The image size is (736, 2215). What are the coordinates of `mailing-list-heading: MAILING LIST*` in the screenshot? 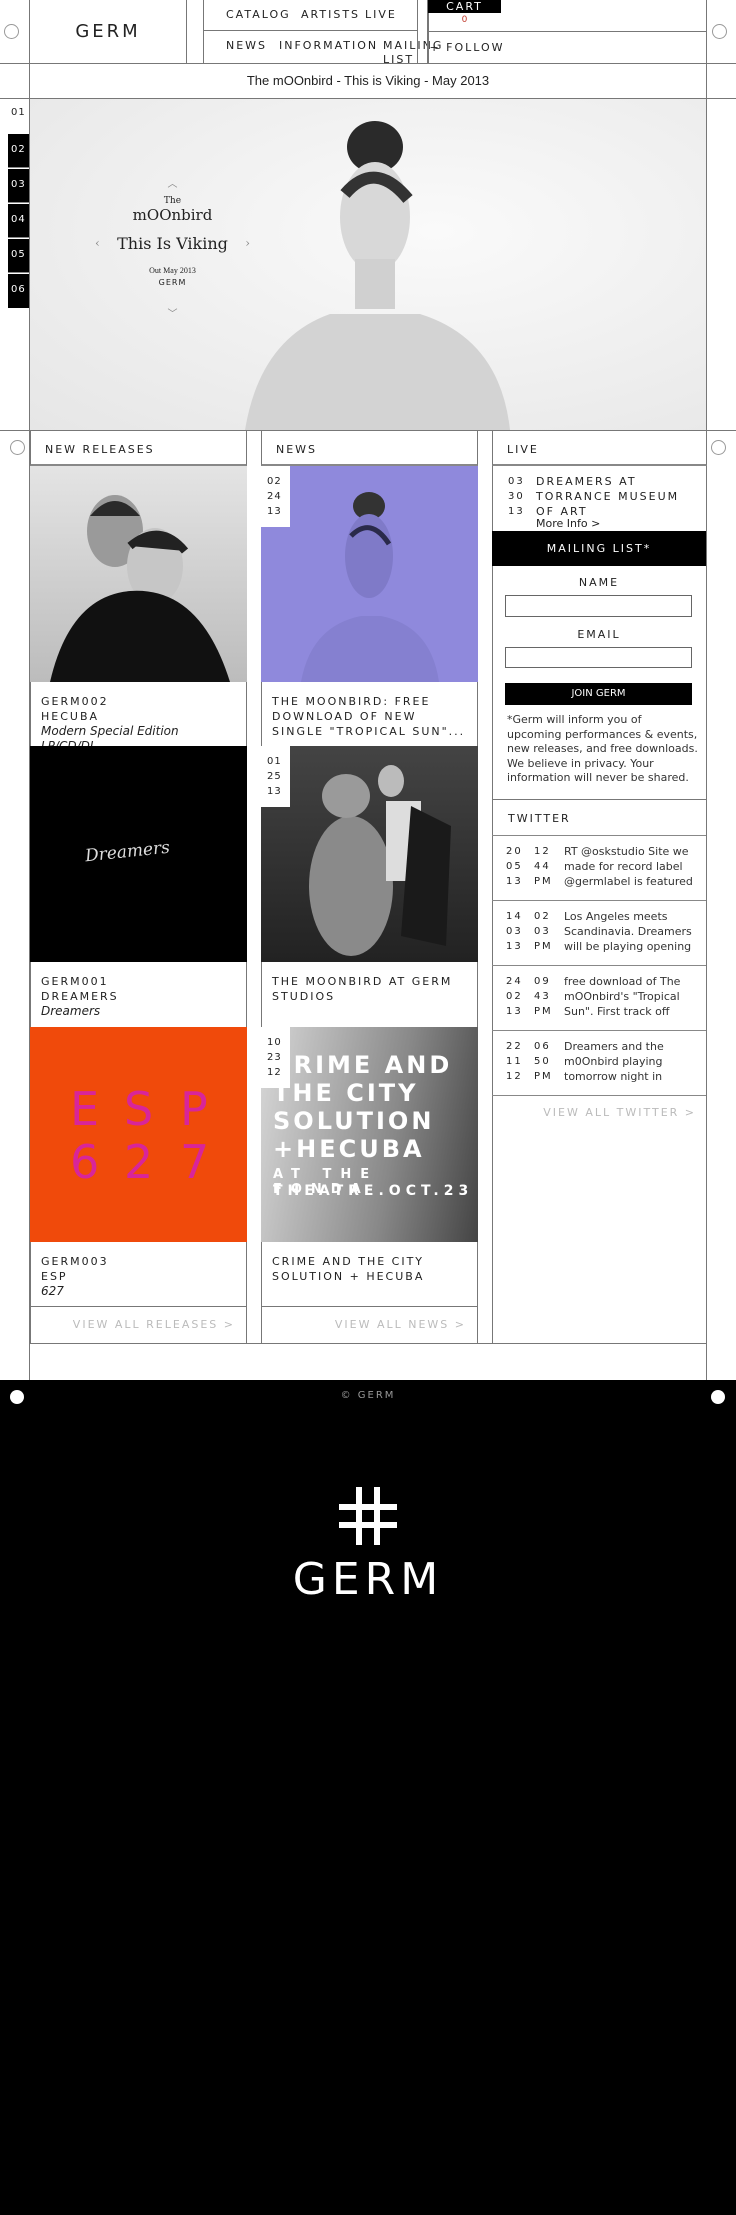 It's located at (599, 548).